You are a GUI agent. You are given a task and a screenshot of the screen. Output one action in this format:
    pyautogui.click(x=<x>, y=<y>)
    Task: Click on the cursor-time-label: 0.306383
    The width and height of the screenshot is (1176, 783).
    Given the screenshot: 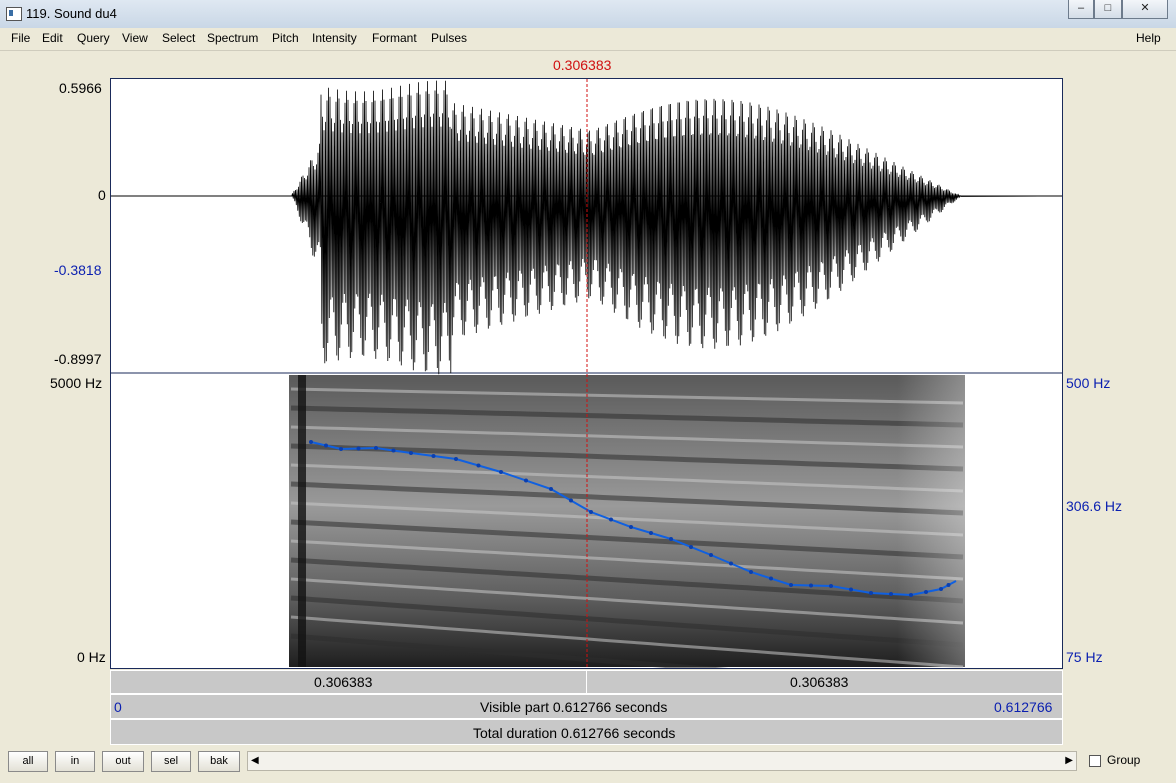 What is the action you would take?
    pyautogui.click(x=582, y=65)
    